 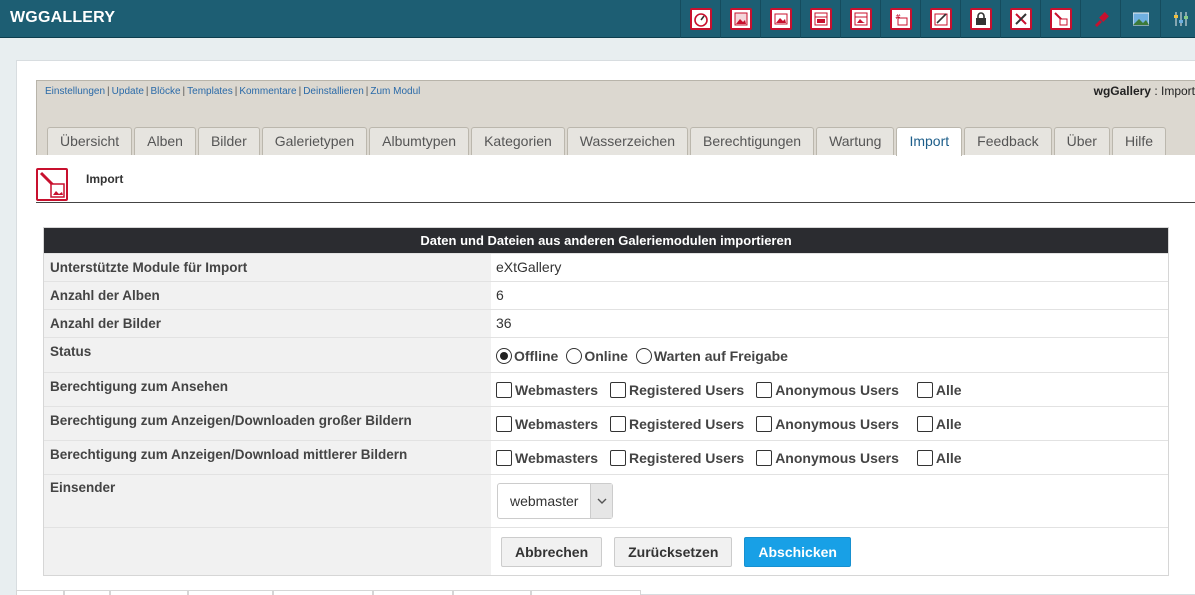 I want to click on perm-large-anonymous-checkbox: Anonymous Users, so click(x=827, y=423).